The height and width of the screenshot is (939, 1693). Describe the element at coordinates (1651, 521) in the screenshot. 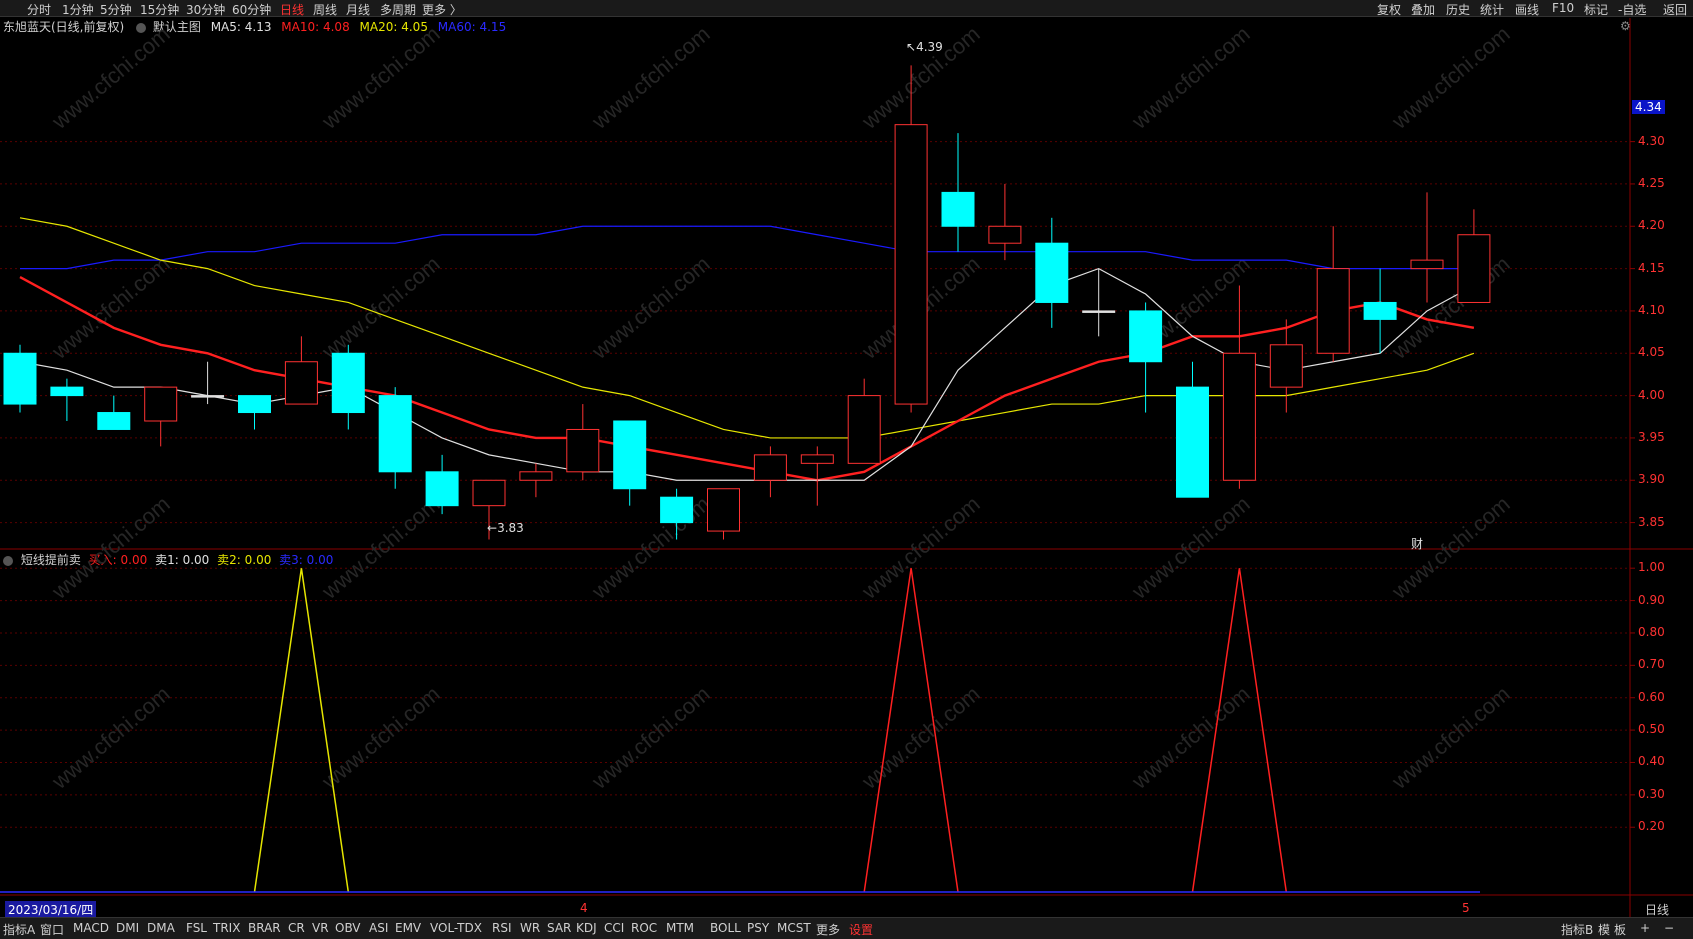

I see `price-tick-label: 3.85` at that location.